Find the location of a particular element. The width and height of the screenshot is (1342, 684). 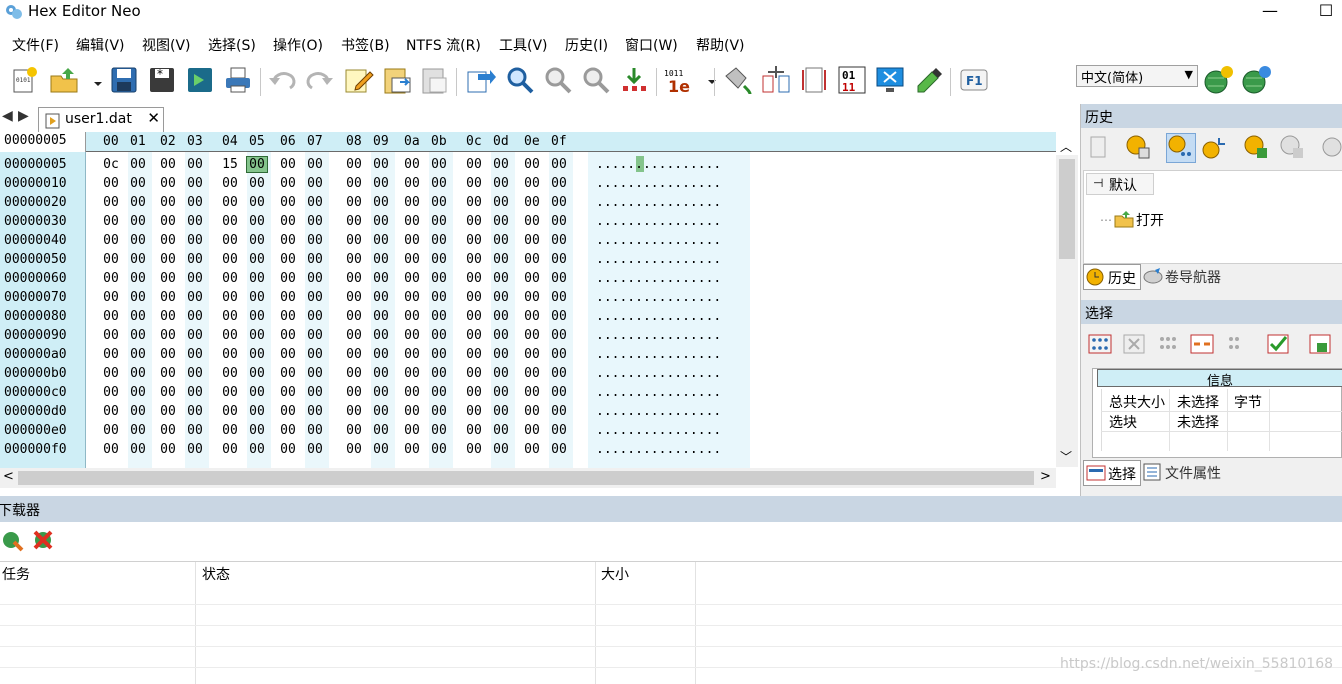

vertical-scrollbar is located at coordinates (1067, 311).